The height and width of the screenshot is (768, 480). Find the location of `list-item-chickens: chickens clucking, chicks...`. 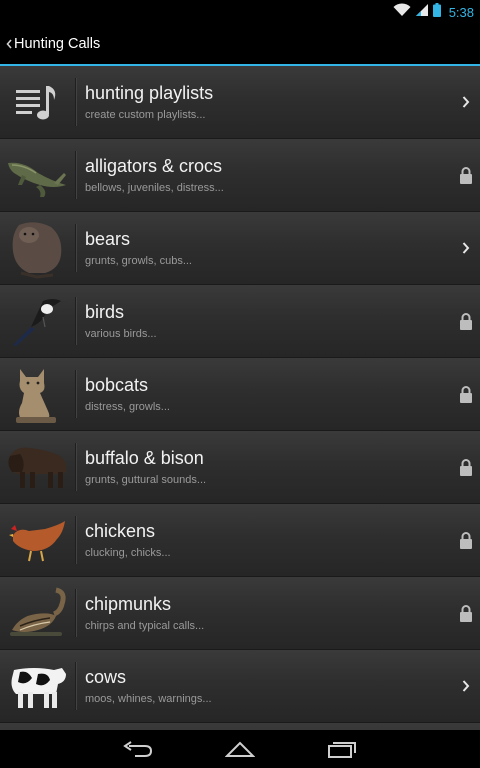

list-item-chickens: chickens clucking, chicks... is located at coordinates (240, 540).